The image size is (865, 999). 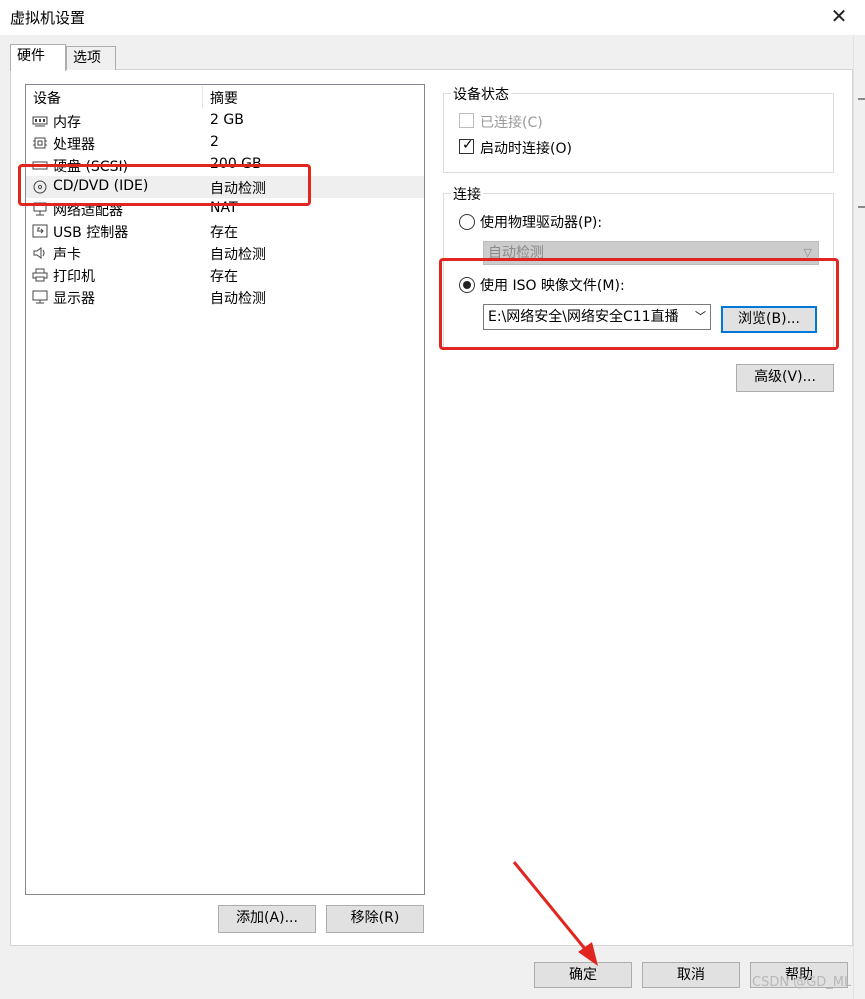 I want to click on watermark: CSDN @GD_ML, so click(x=802, y=982).